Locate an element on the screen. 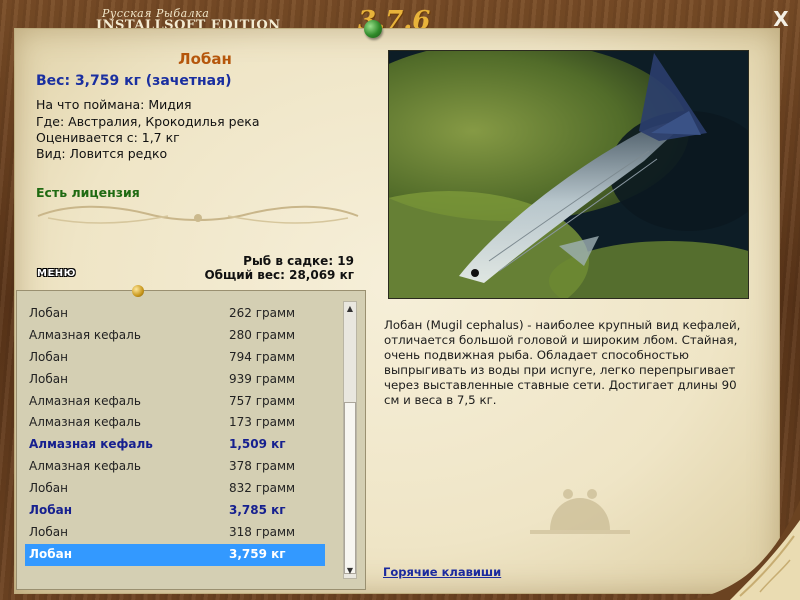 The height and width of the screenshot is (600, 800). list-item-weight: 318 грамм is located at coordinates (262, 531).